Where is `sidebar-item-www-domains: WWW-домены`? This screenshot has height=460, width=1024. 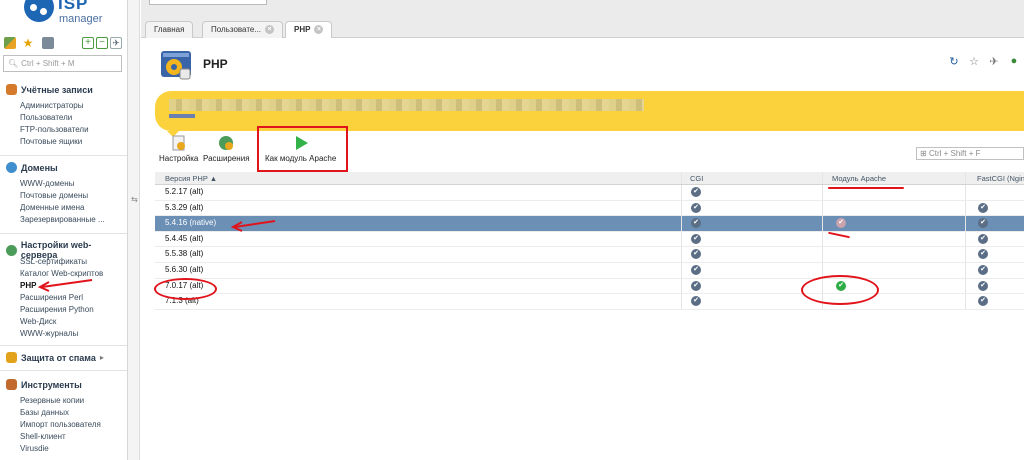 sidebar-item-www-domains: WWW-домены is located at coordinates (73, 184).